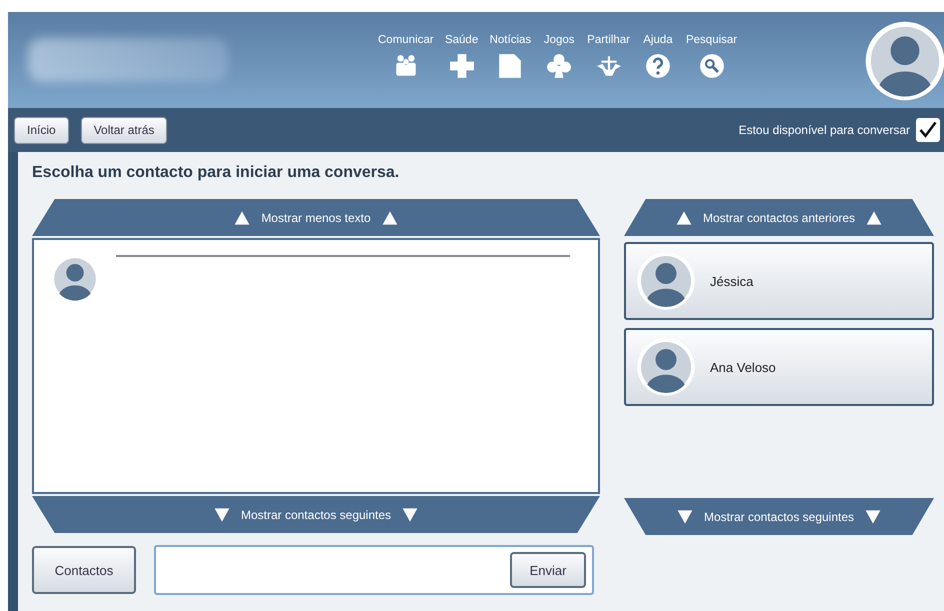 This screenshot has height=611, width=944. Describe the element at coordinates (406, 56) in the screenshot. I see `nav-item: Comunicar` at that location.